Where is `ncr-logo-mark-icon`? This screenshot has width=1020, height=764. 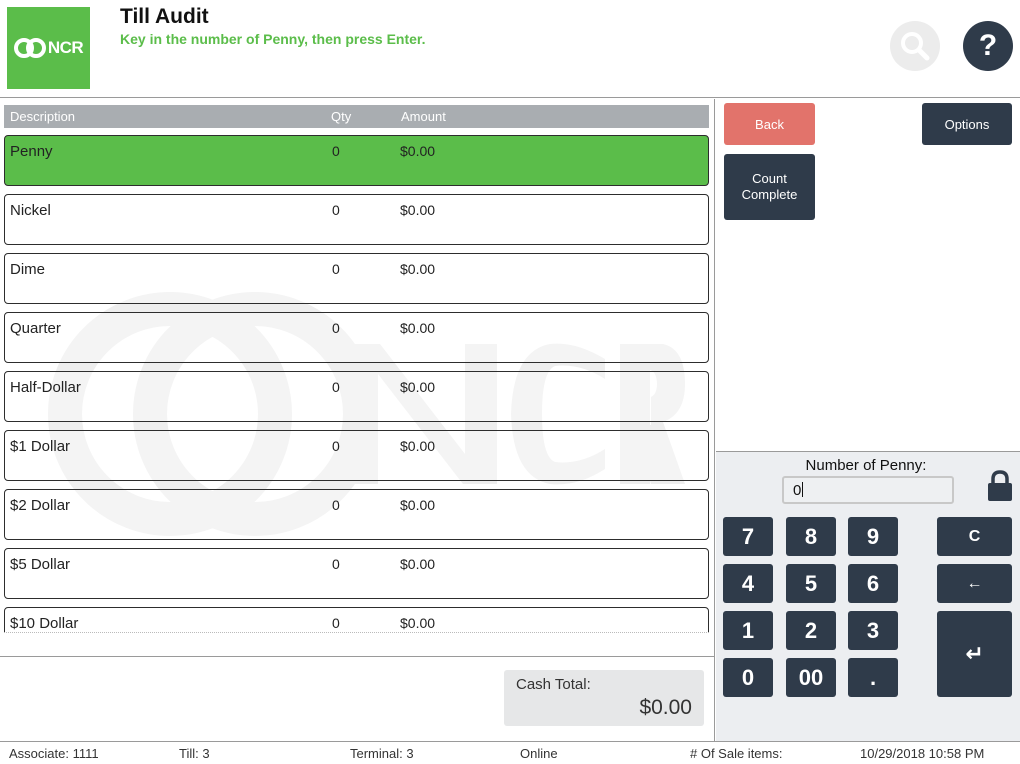 ncr-logo-mark-icon is located at coordinates (29, 48).